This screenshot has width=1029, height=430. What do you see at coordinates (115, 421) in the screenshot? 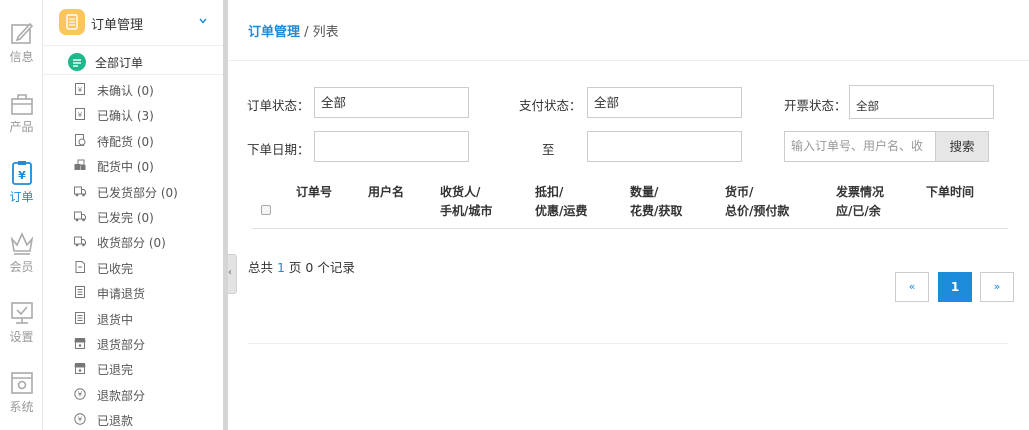
I see `submenu-item-label: 已退款` at bounding box center [115, 421].